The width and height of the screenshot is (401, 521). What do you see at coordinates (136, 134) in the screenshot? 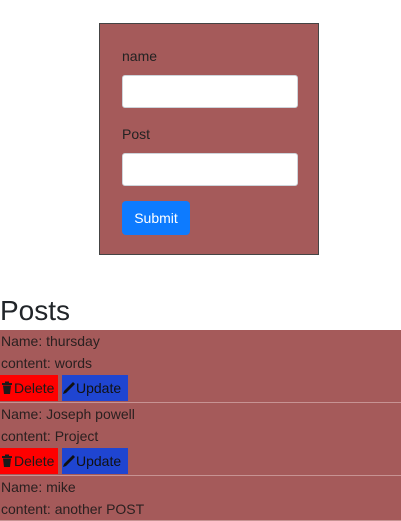
I see `post-label: Post` at bounding box center [136, 134].